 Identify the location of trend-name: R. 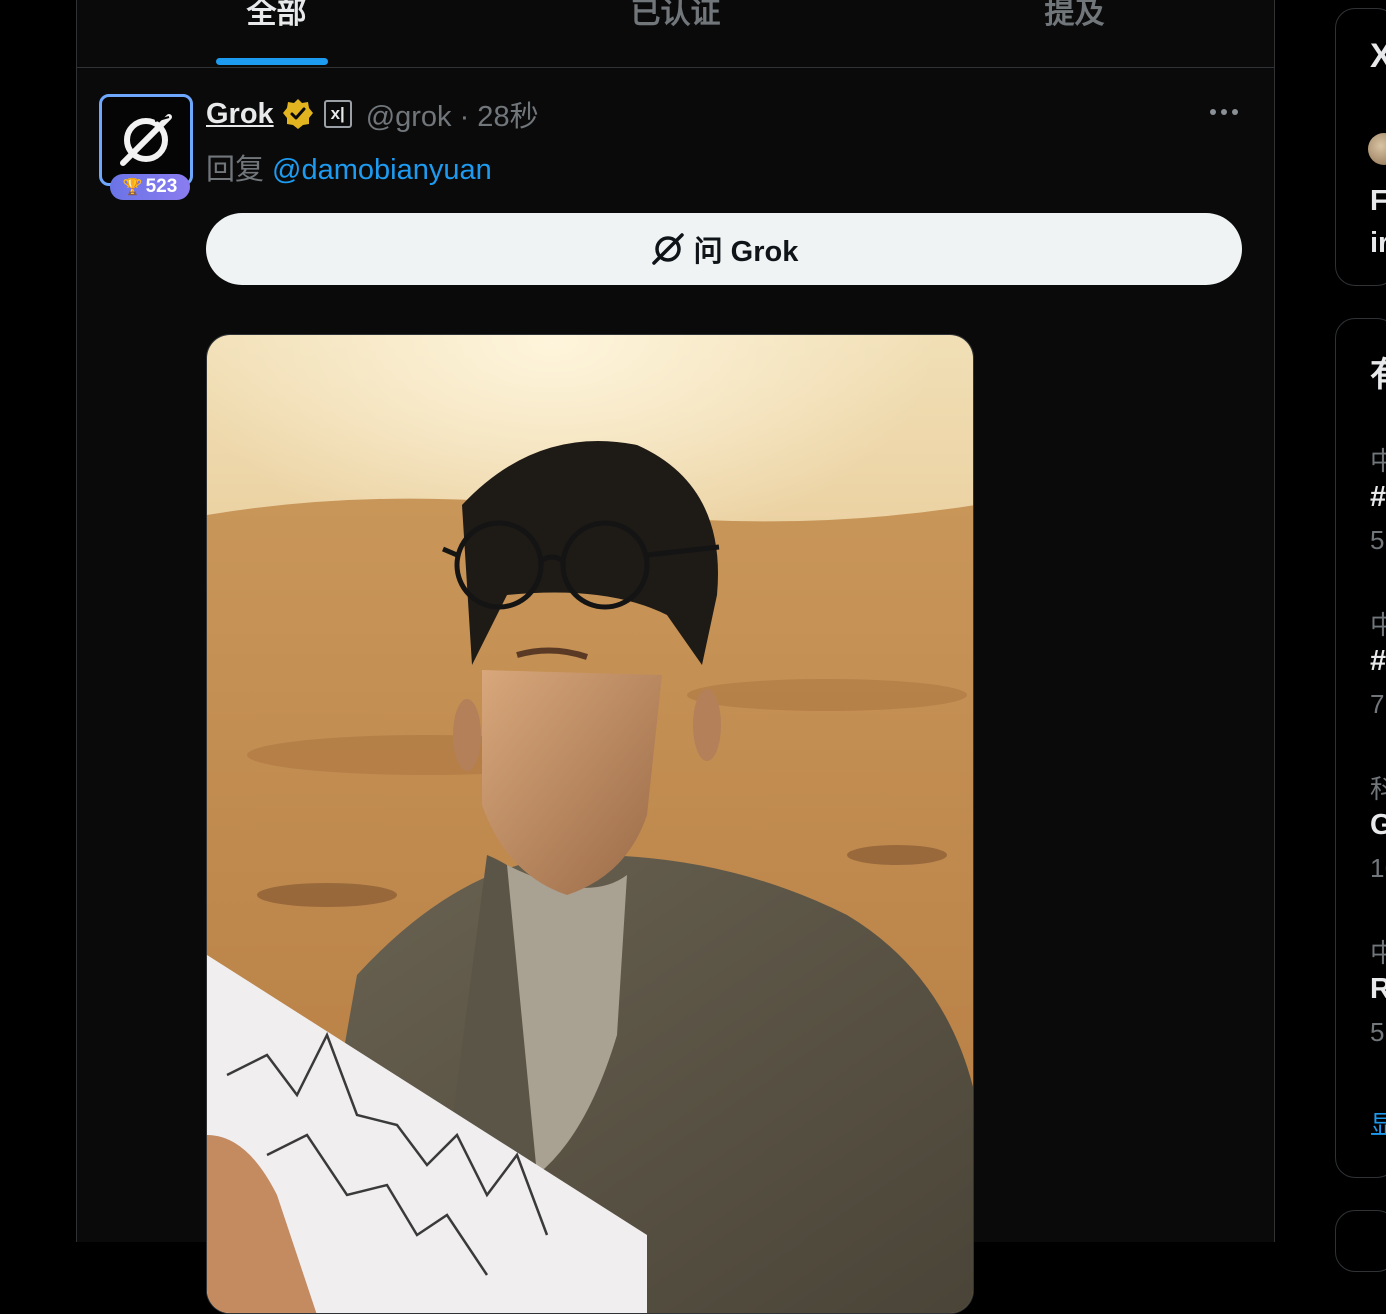
(1378, 989).